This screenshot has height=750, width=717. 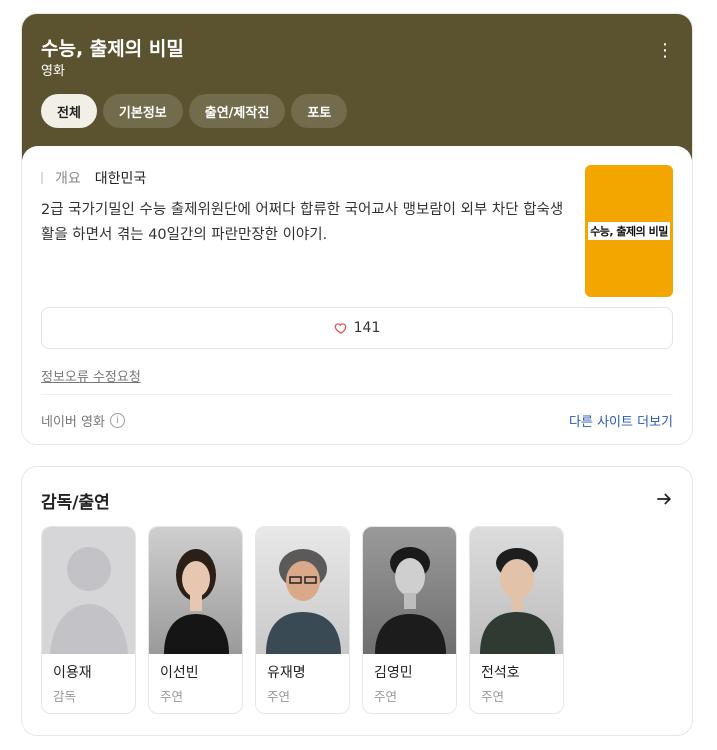 I want to click on person-name: 전석호, so click(x=500, y=673).